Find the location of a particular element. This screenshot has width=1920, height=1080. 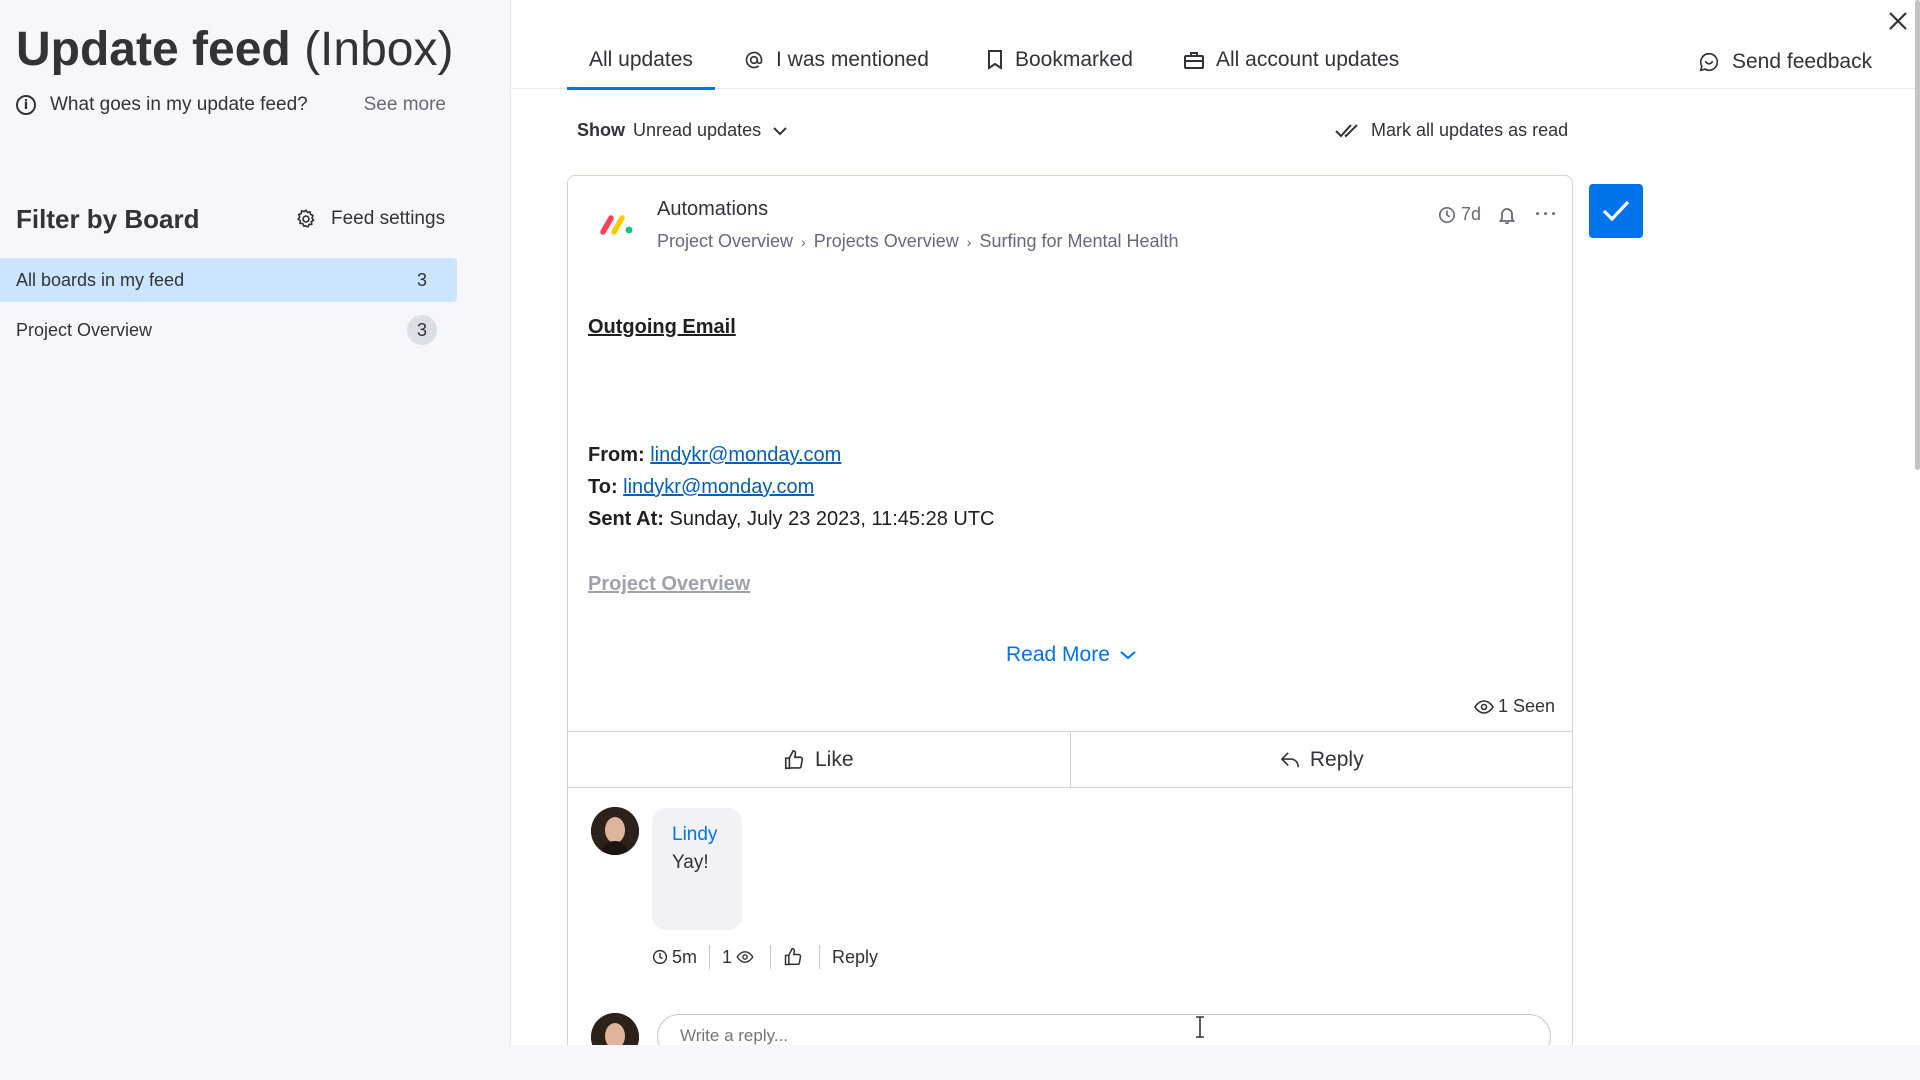

tab-i-was-mentioned: I was mentioned is located at coordinates (836, 60).